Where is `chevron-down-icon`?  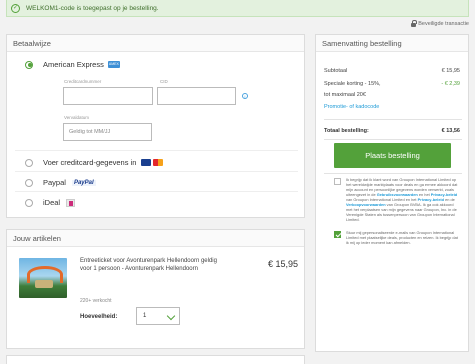 chevron-down-icon is located at coordinates (171, 316).